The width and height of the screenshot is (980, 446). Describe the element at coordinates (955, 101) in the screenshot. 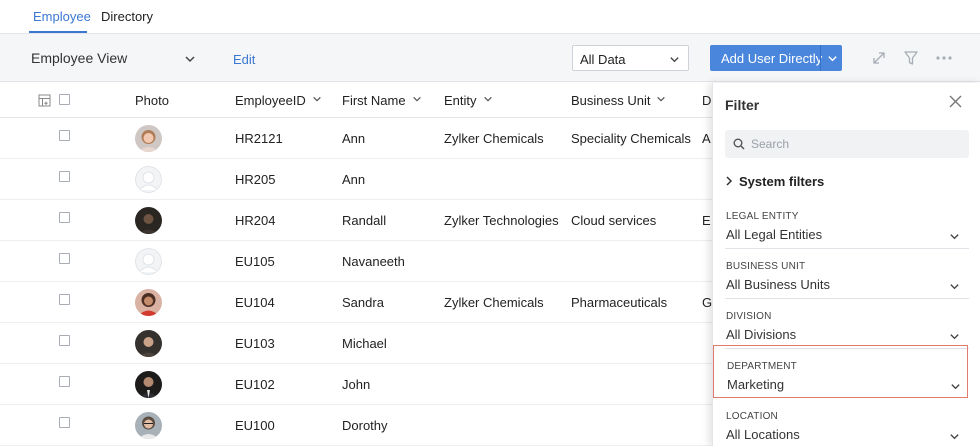

I see `close-icon` at that location.